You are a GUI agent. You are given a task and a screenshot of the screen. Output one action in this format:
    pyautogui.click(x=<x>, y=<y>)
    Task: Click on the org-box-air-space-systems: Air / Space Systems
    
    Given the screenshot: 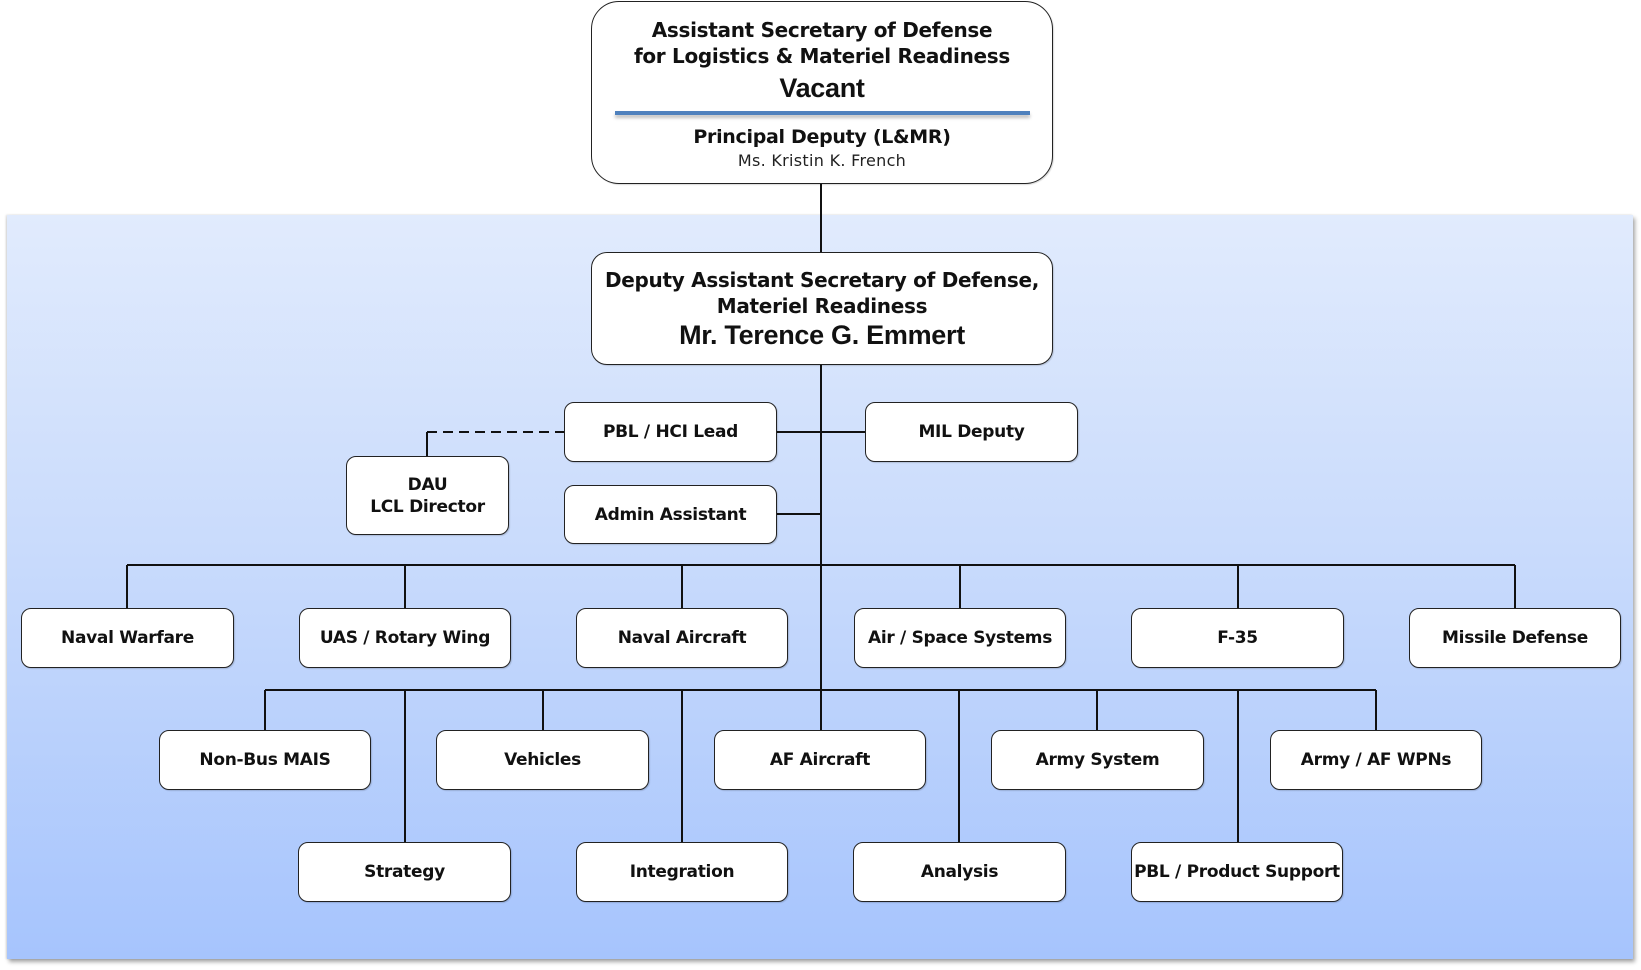 What is the action you would take?
    pyautogui.click(x=960, y=638)
    